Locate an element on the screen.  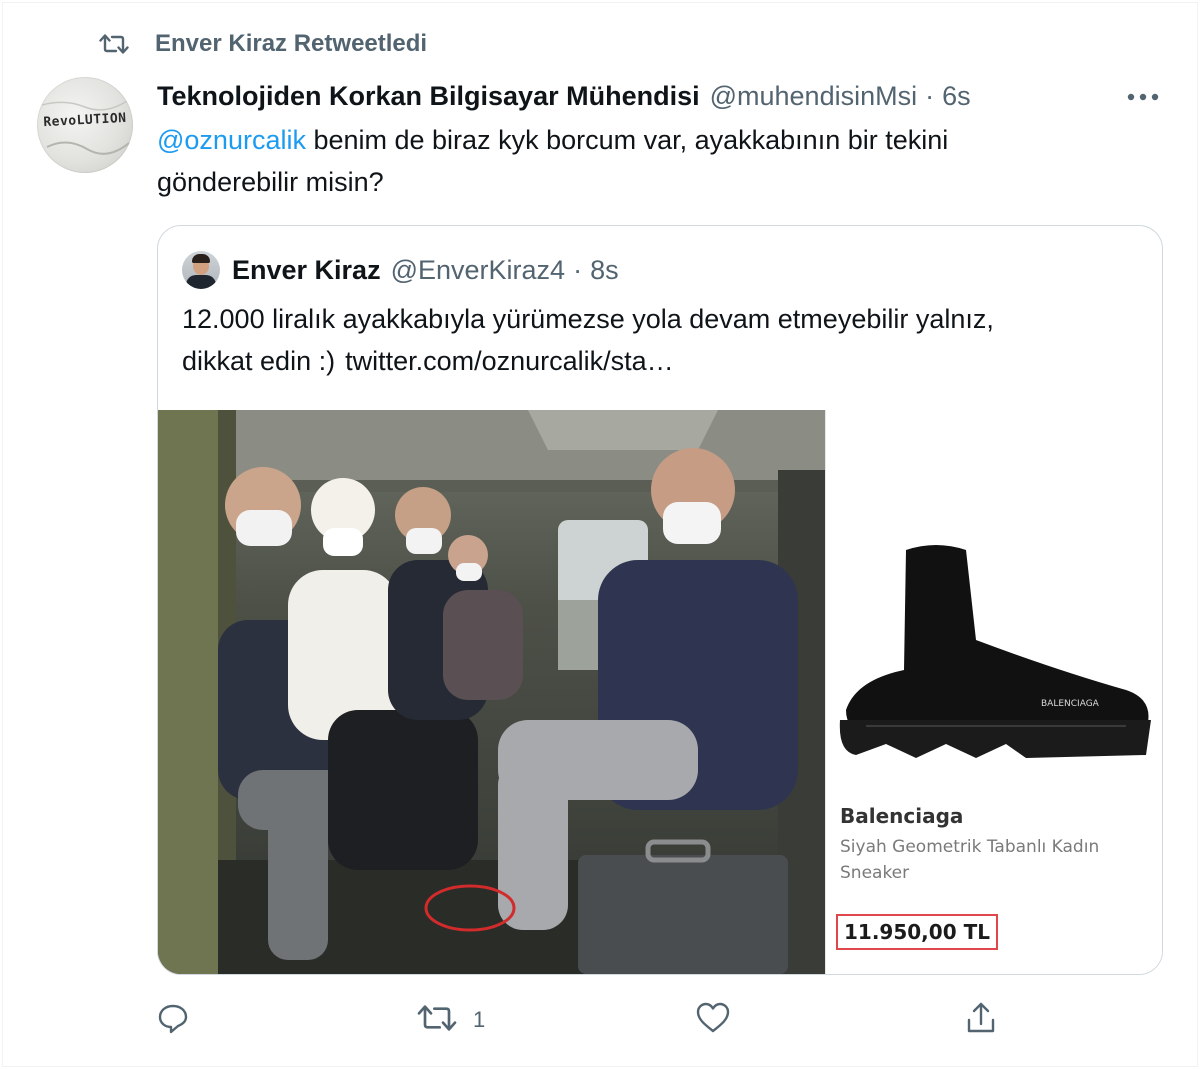
share-button is located at coordinates (981, 1020).